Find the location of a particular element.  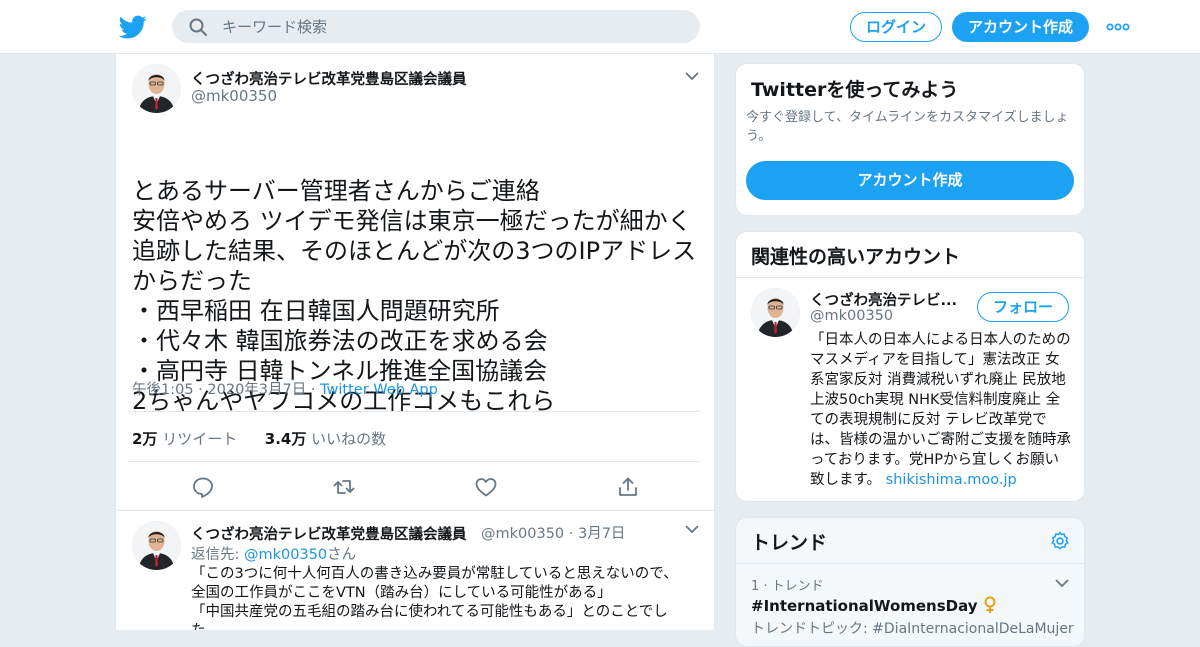

like-heart-icon is located at coordinates (486, 487).